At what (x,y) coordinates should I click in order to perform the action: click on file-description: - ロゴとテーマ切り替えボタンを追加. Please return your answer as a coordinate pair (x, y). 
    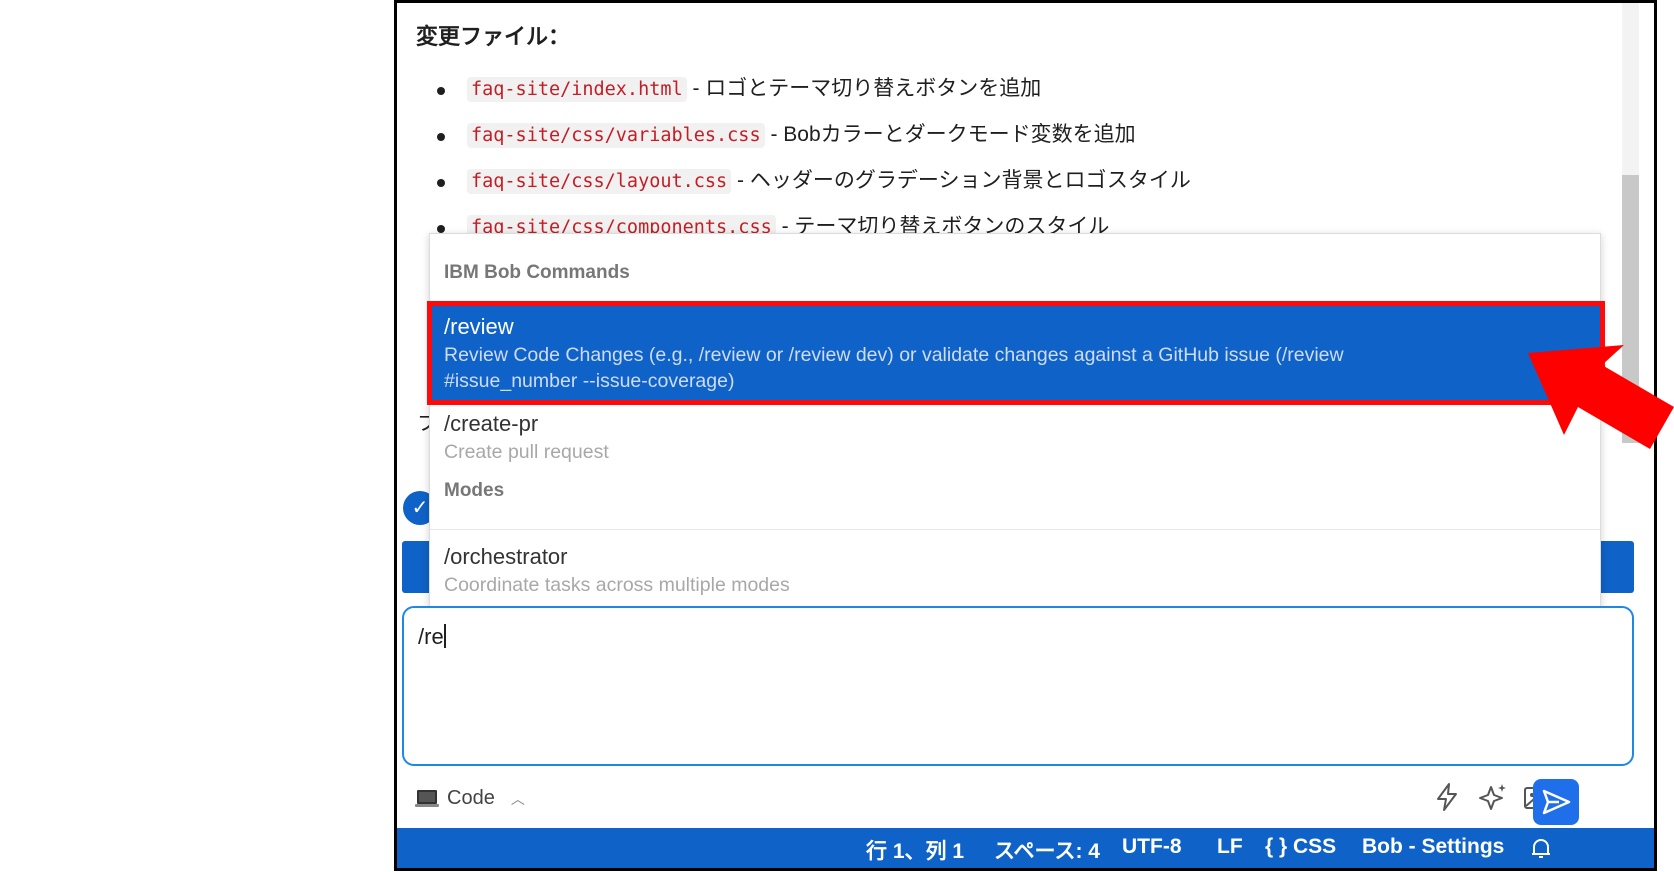
    Looking at the image, I should click on (867, 88).